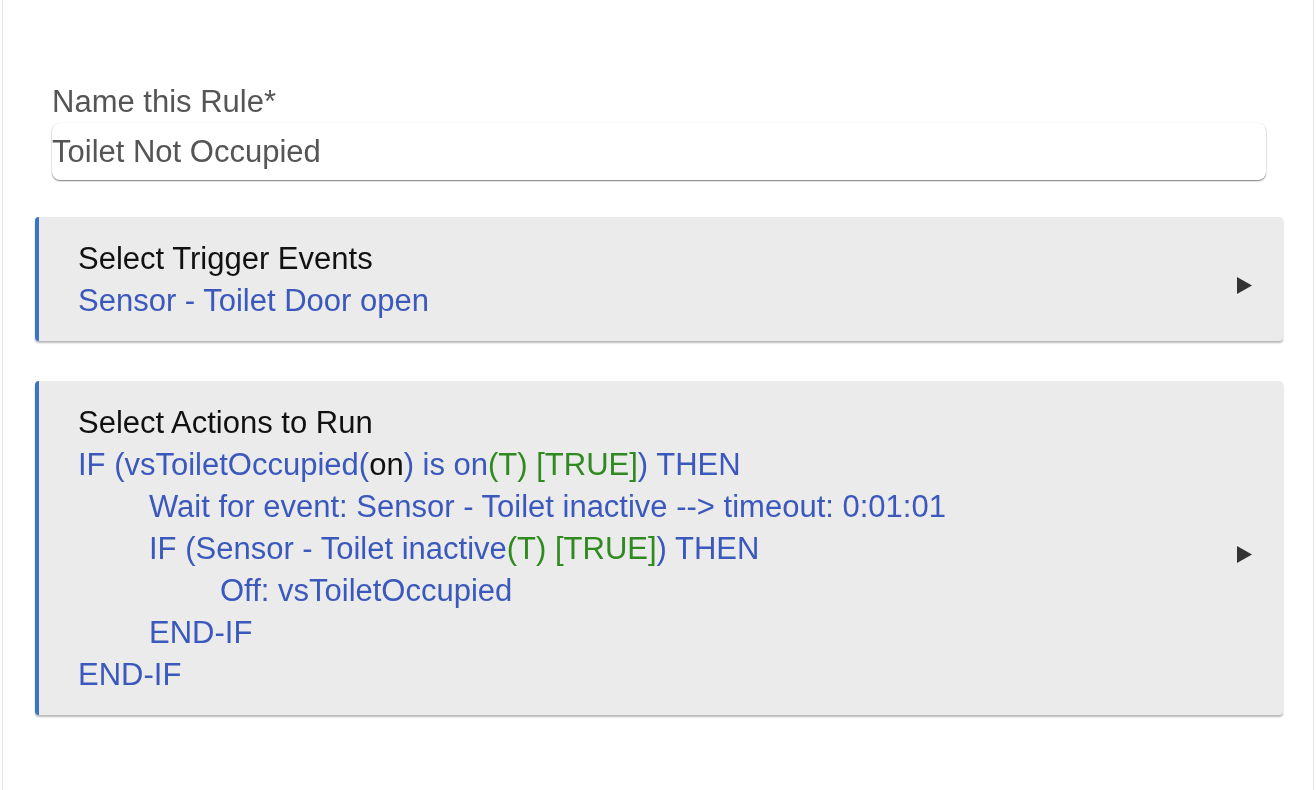 Image resolution: width=1316 pixels, height=790 pixels. Describe the element at coordinates (164, 102) in the screenshot. I see `field-label: Name this Rule*` at that location.